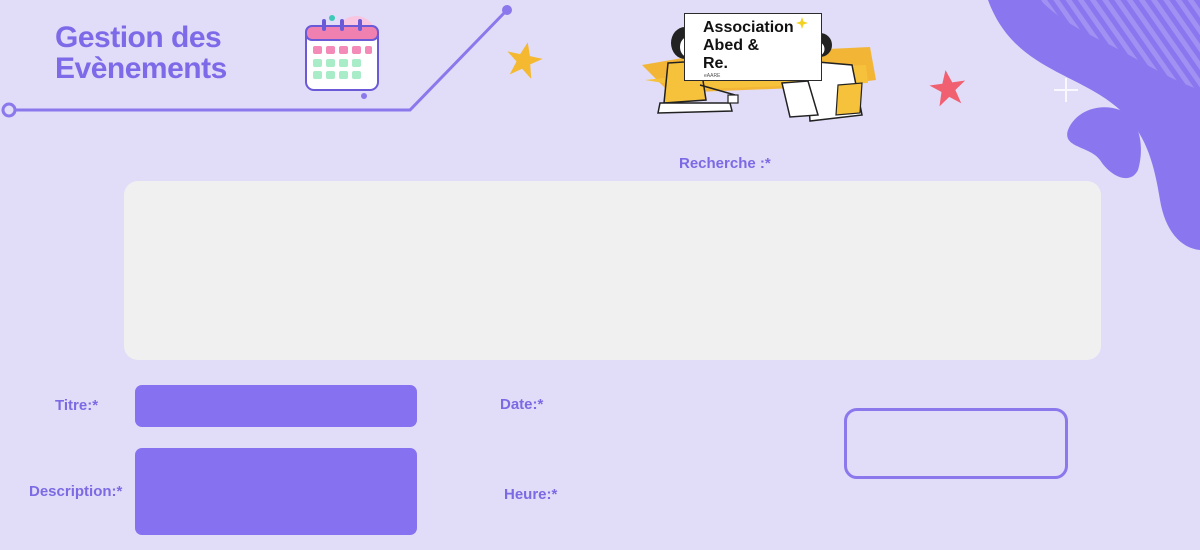 The height and width of the screenshot is (550, 1200). Describe the element at coordinates (956, 443) in the screenshot. I see `action-button` at that location.